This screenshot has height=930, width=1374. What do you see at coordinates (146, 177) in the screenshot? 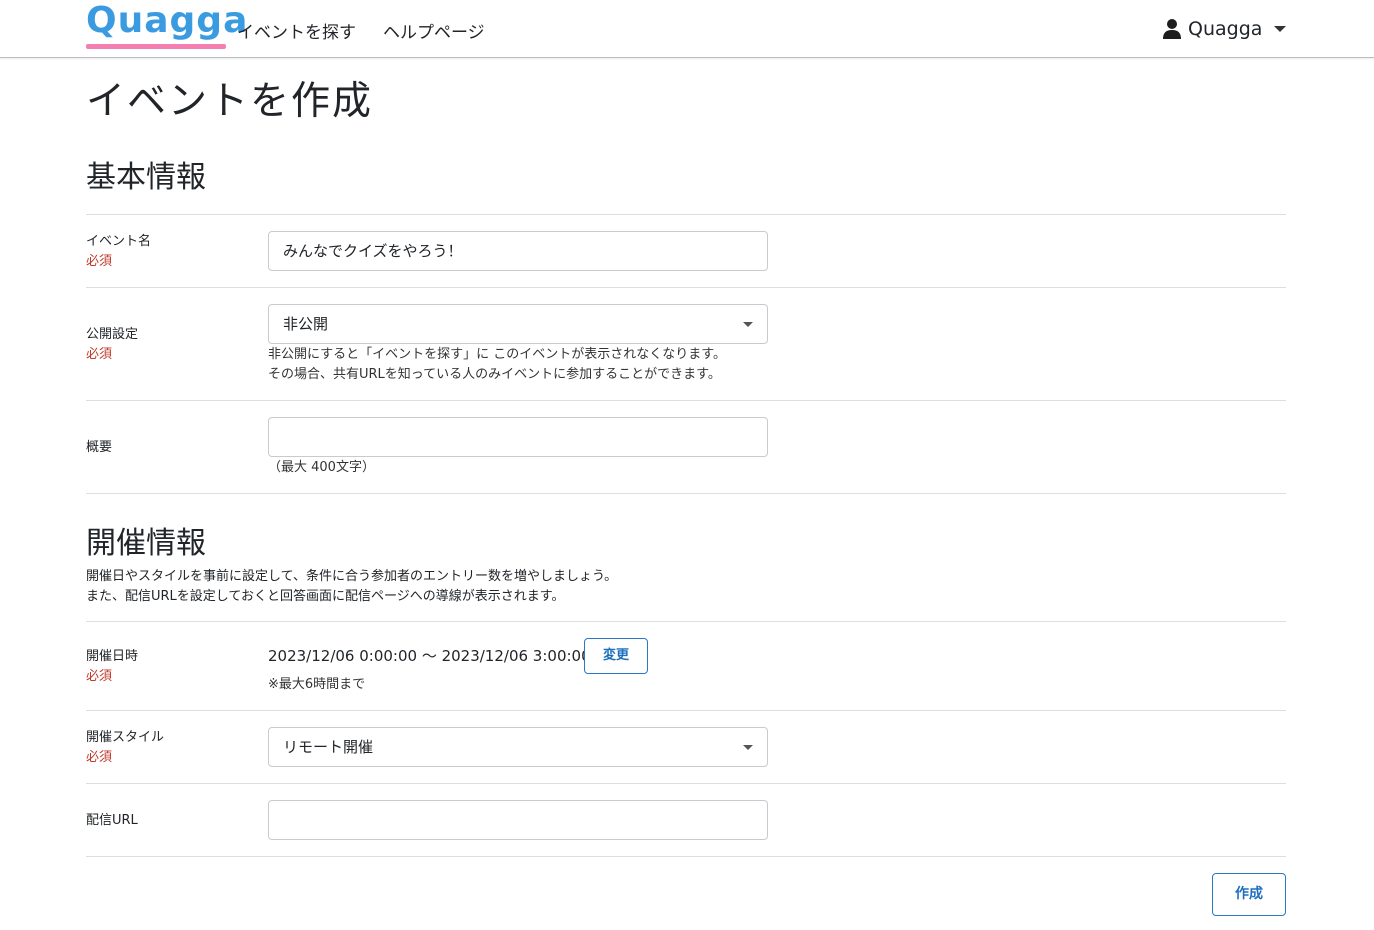
I see `section-title-basic-info: 基本情報` at bounding box center [146, 177].